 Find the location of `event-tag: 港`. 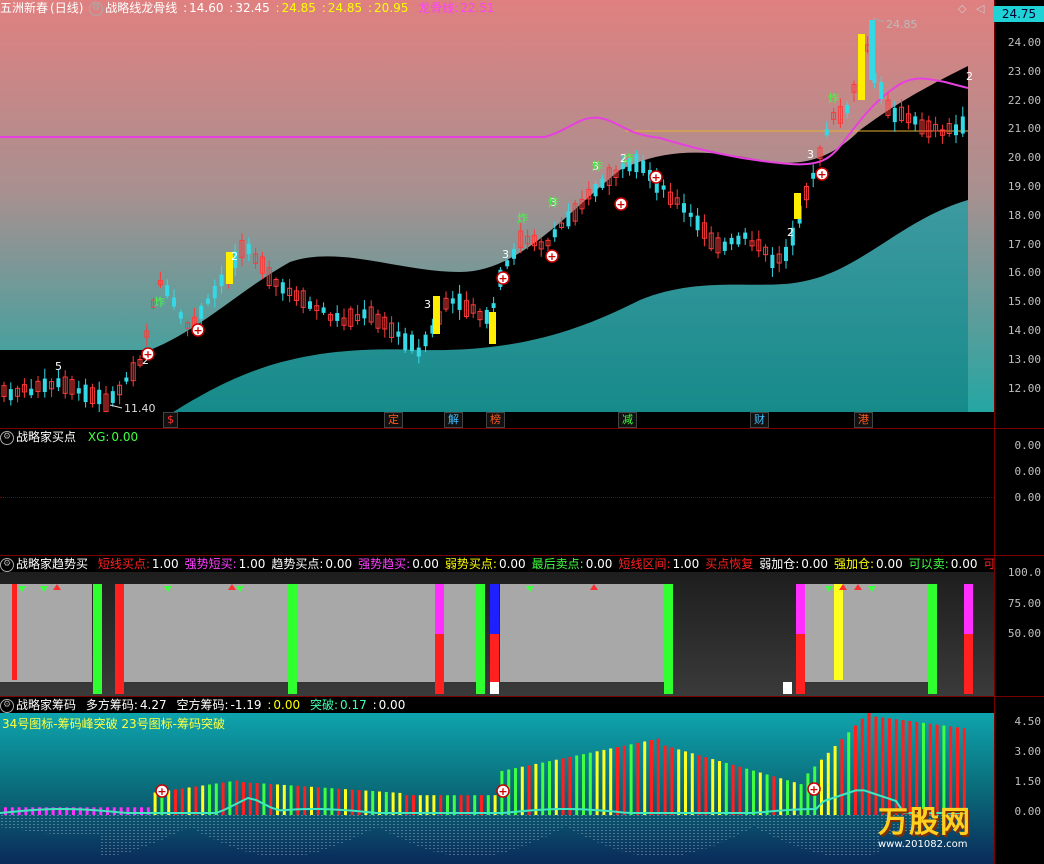

event-tag: 港 is located at coordinates (863, 420).